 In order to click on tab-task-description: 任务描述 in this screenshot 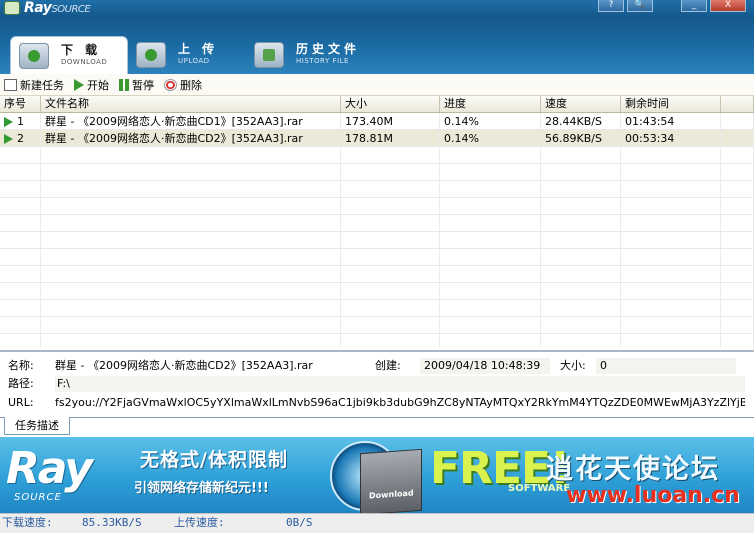, I will do `click(37, 426)`.